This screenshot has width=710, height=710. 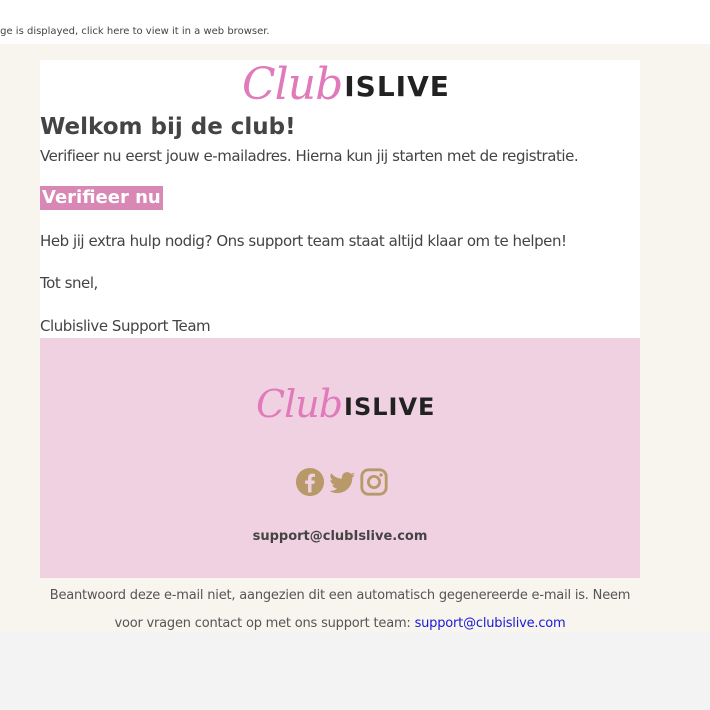 What do you see at coordinates (374, 482) in the screenshot?
I see `instagram-icon` at bounding box center [374, 482].